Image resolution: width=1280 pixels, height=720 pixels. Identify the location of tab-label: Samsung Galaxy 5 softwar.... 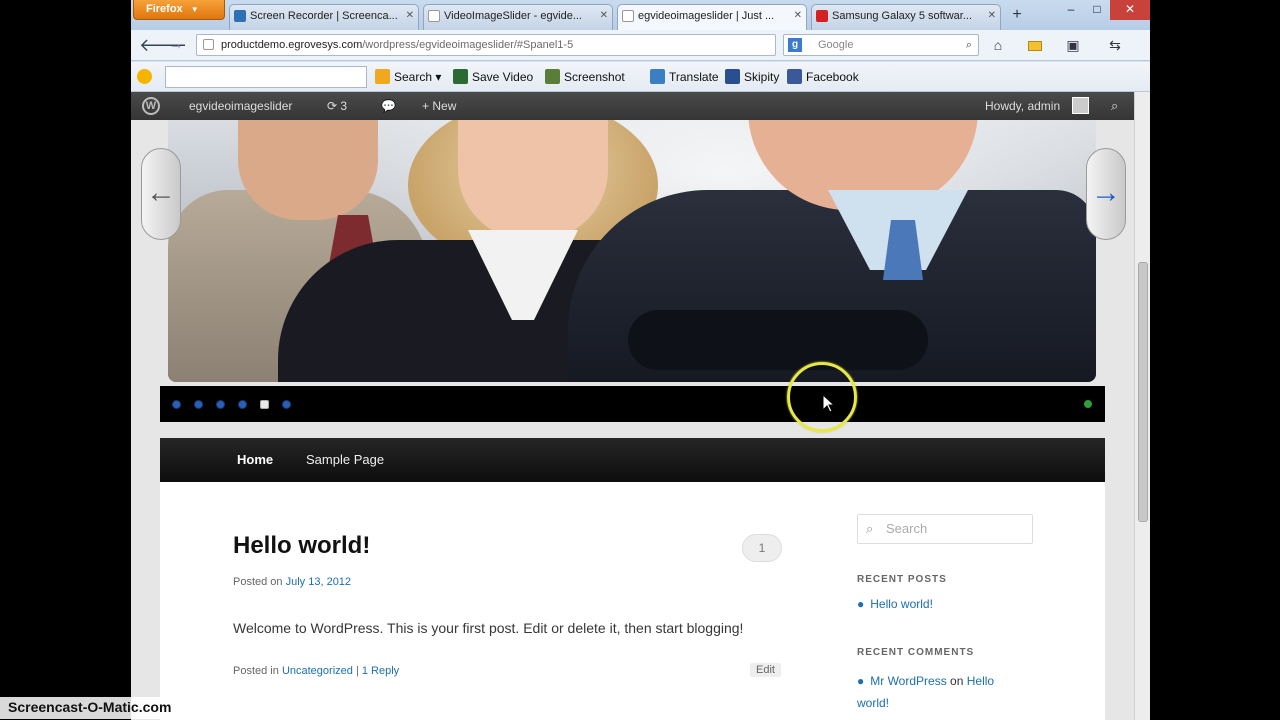
(902, 16).